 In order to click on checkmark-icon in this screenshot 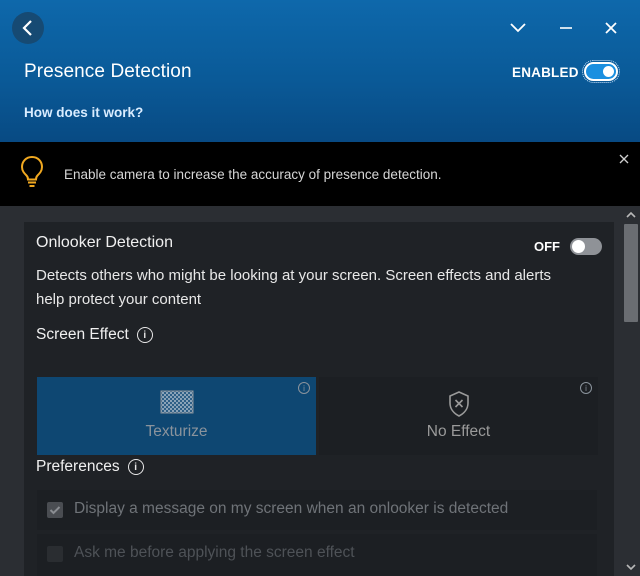, I will do `click(55, 510)`.